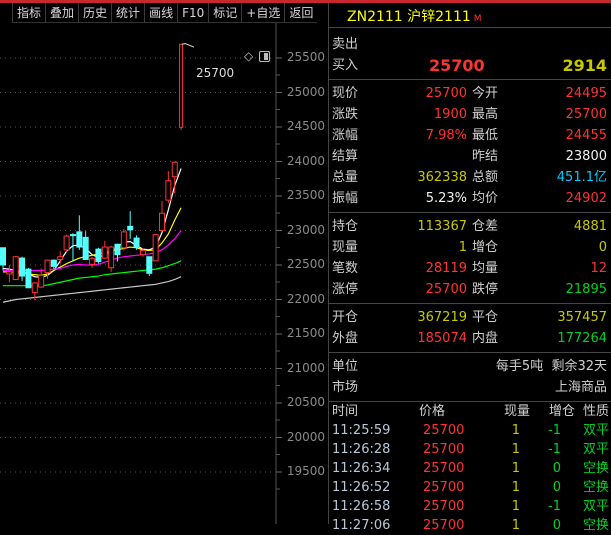  What do you see at coordinates (345, 135) in the screenshot?
I see `field-label: 涨幅` at bounding box center [345, 135].